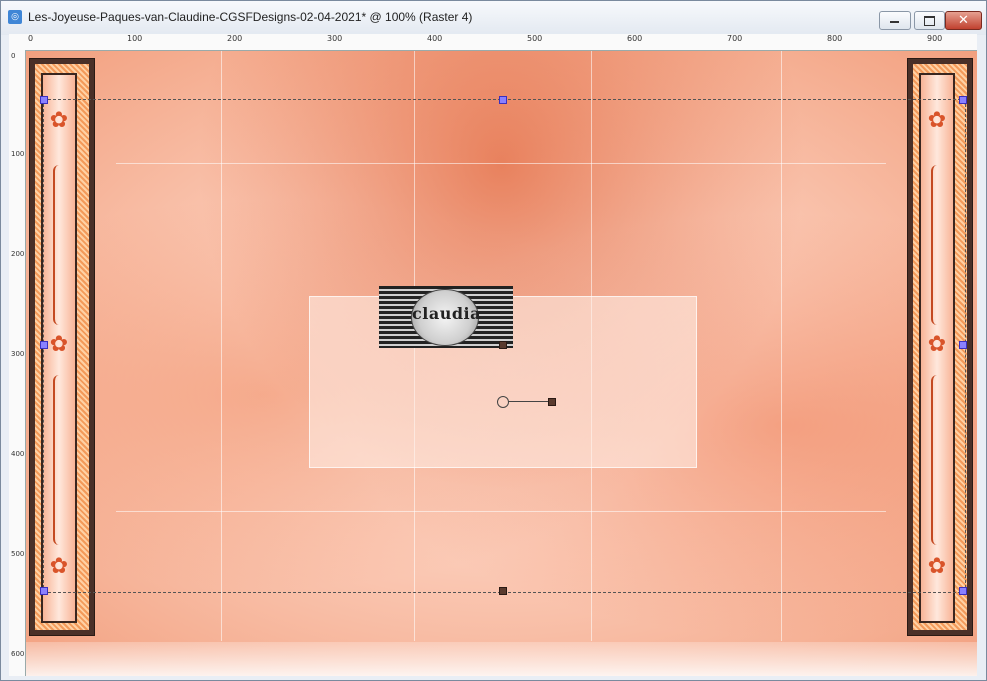 The width and height of the screenshot is (987, 681). I want to click on ruler-left-label: 600, so click(18, 654).